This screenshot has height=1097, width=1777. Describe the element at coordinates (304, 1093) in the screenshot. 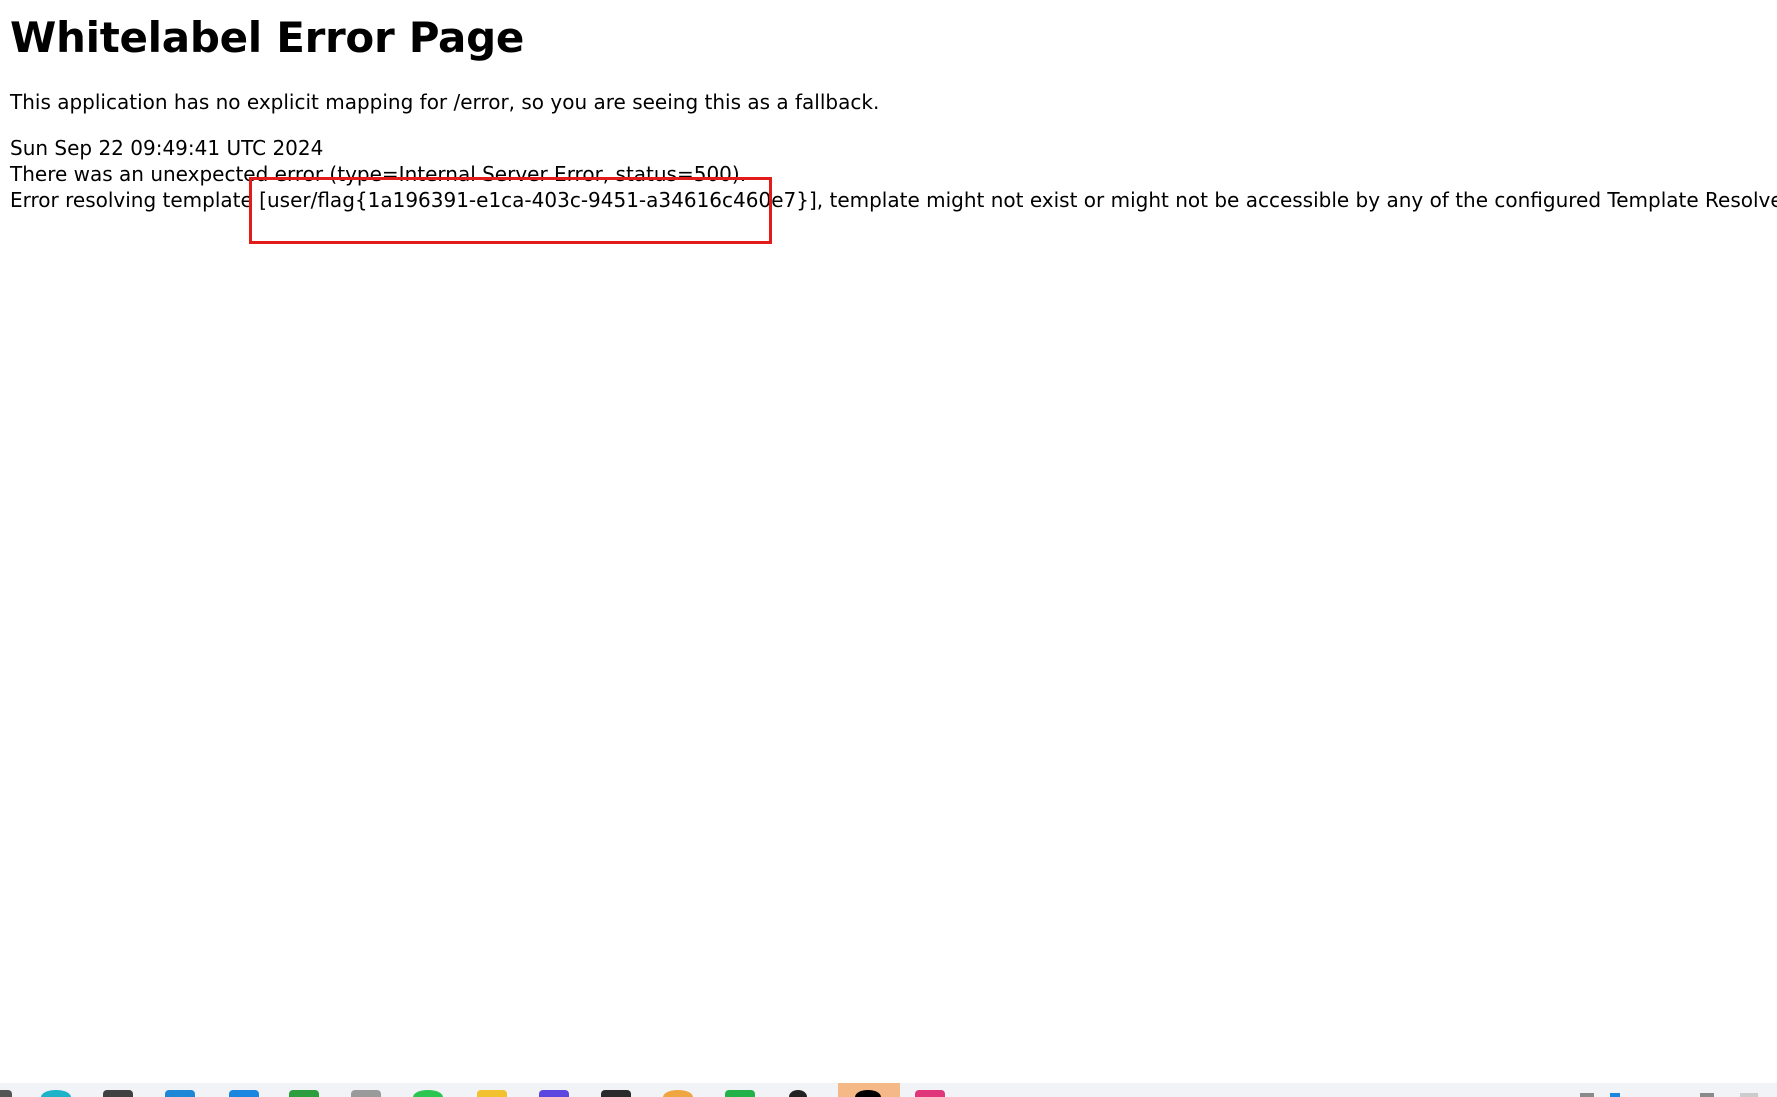

I see `green-app-icon` at that location.